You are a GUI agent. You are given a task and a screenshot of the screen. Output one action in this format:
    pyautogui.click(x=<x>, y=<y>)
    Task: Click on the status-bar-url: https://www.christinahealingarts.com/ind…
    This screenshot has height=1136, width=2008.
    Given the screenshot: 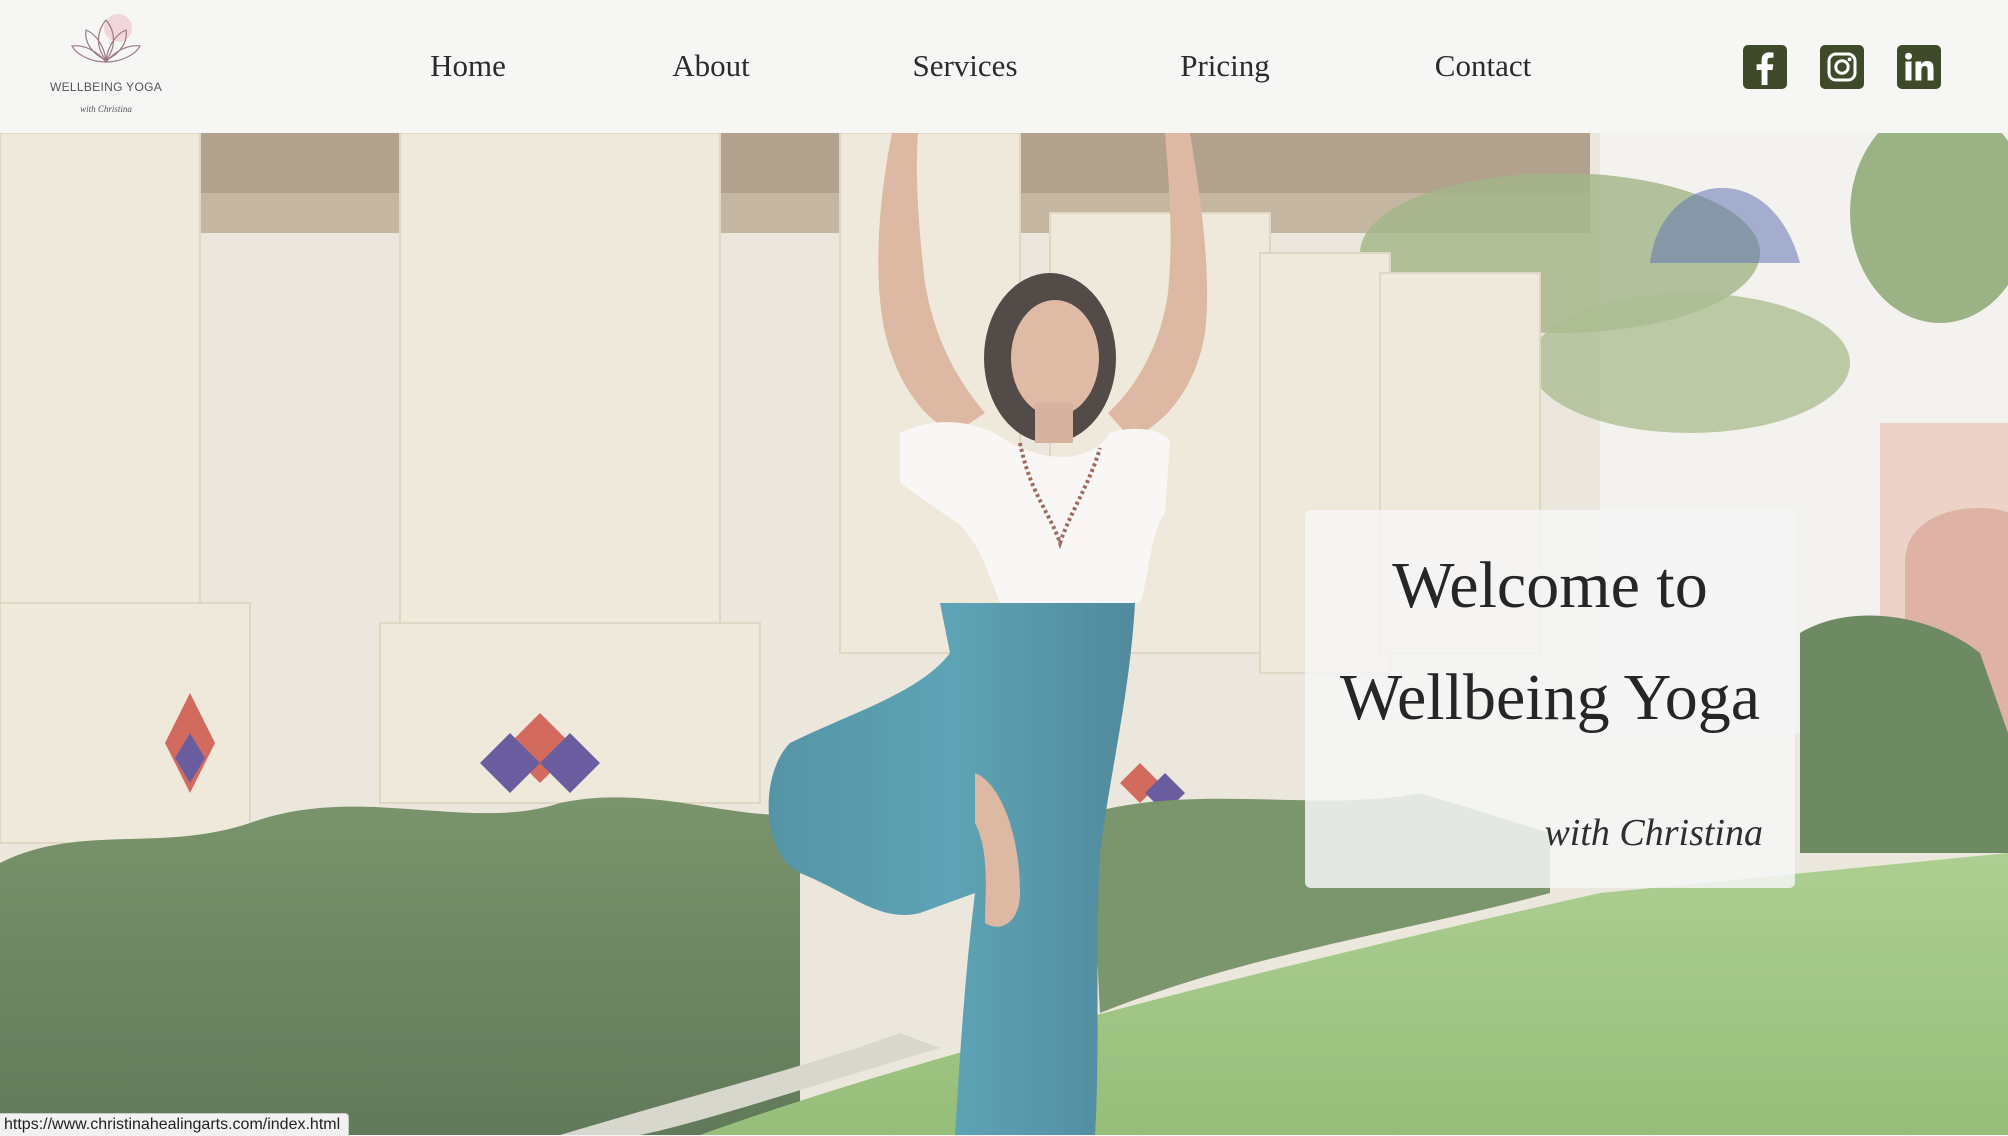 What is the action you would take?
    pyautogui.click(x=175, y=1124)
    